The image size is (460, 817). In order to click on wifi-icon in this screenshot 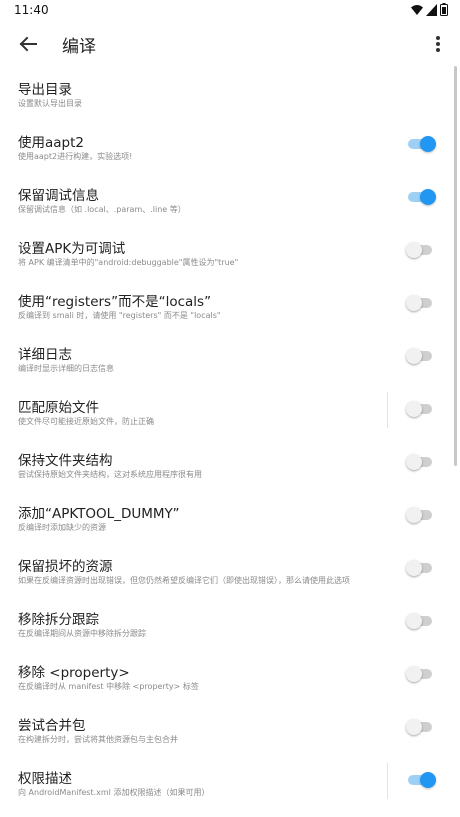, I will do `click(417, 9)`.